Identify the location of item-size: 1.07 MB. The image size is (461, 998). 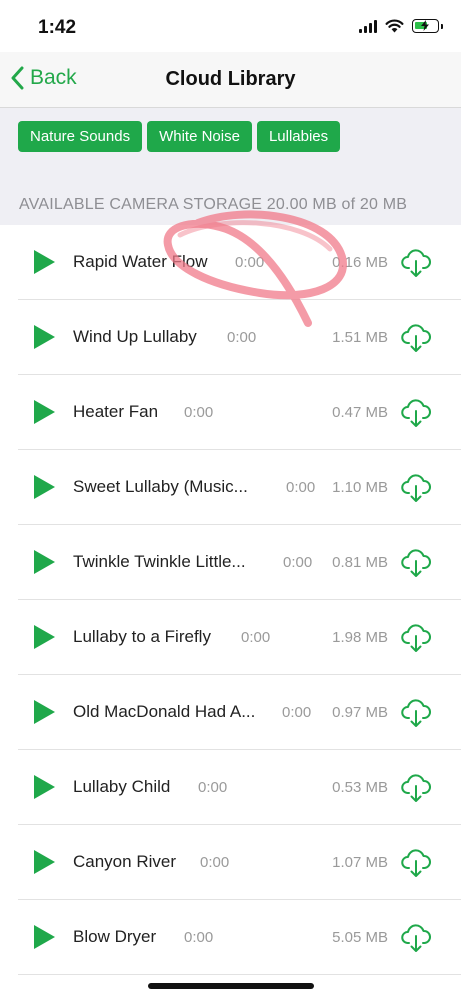
(360, 862).